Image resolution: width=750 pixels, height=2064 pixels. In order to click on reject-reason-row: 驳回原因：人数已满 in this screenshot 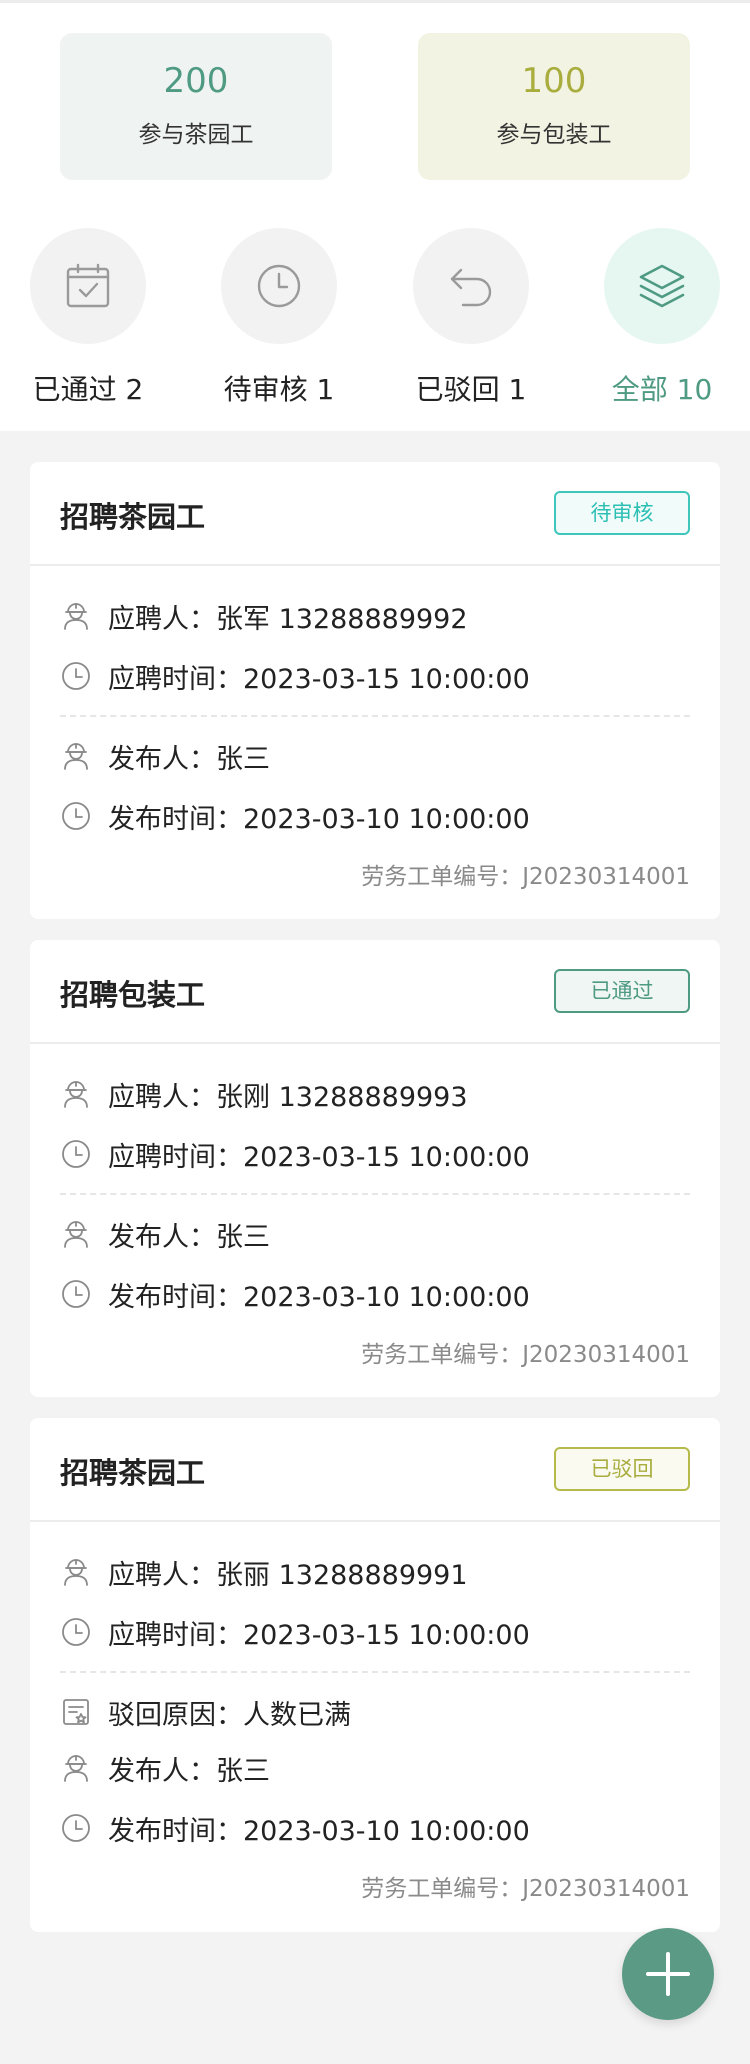, I will do `click(205, 1712)`.